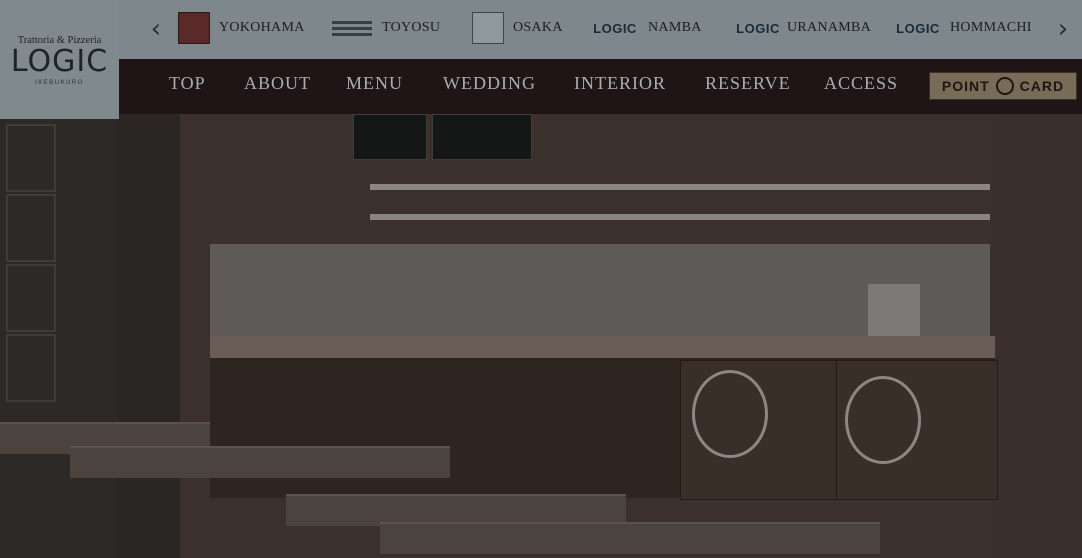 The height and width of the screenshot is (558, 1082). What do you see at coordinates (861, 83) in the screenshot?
I see `nav-access: ACCESS` at bounding box center [861, 83].